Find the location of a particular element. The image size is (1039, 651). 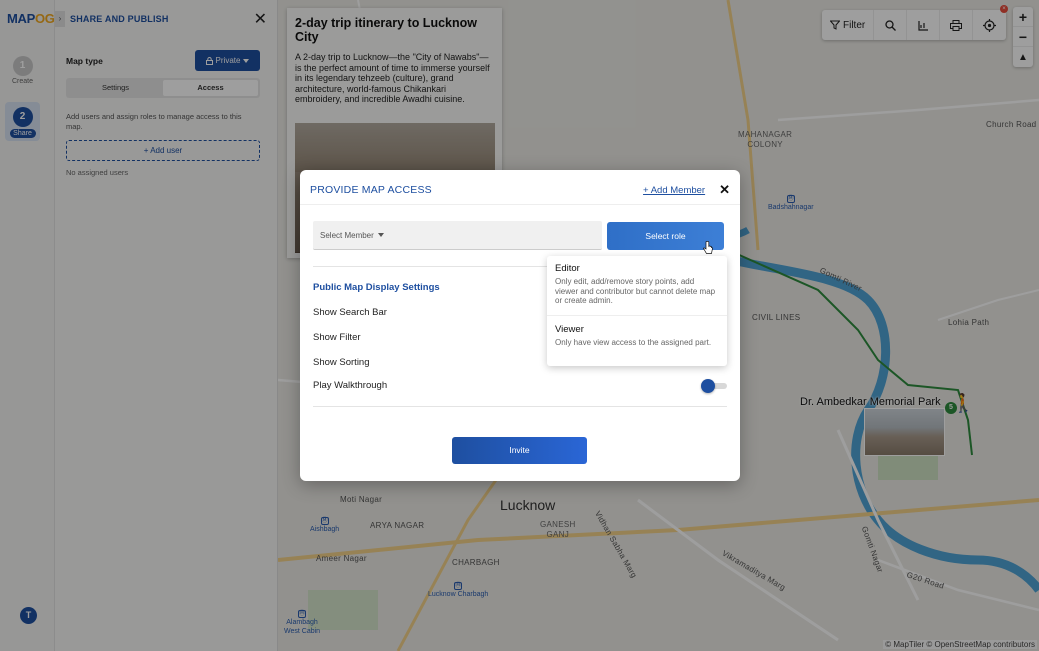

setting-label: Play Walkthrough is located at coordinates (350, 385).